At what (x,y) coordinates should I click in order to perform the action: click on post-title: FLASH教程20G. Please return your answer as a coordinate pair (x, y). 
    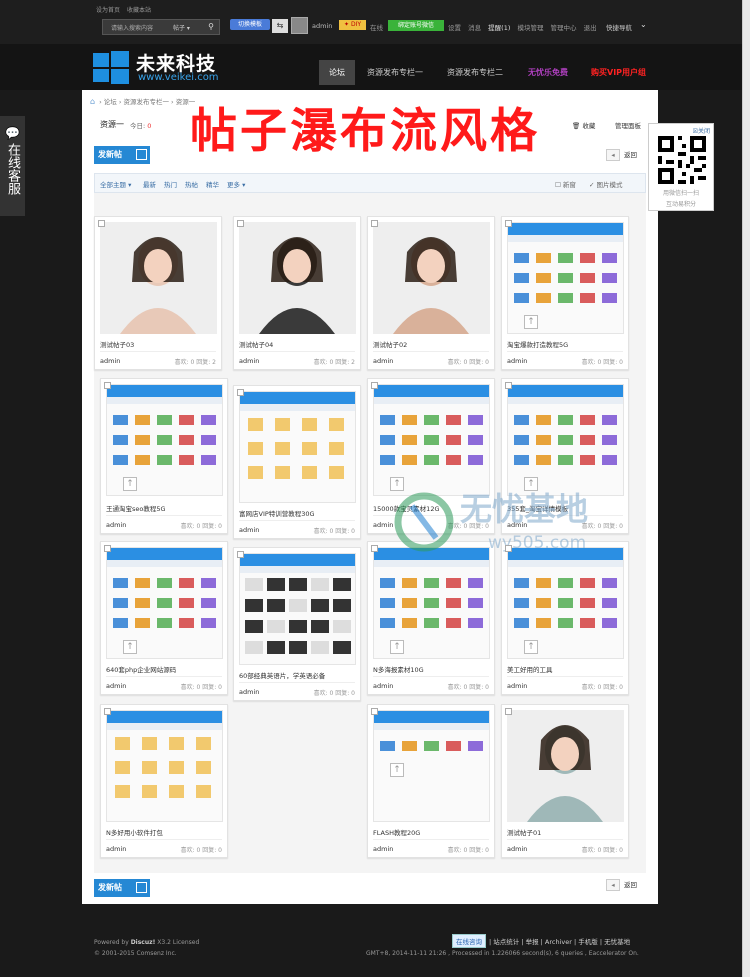
    Looking at the image, I should click on (396, 832).